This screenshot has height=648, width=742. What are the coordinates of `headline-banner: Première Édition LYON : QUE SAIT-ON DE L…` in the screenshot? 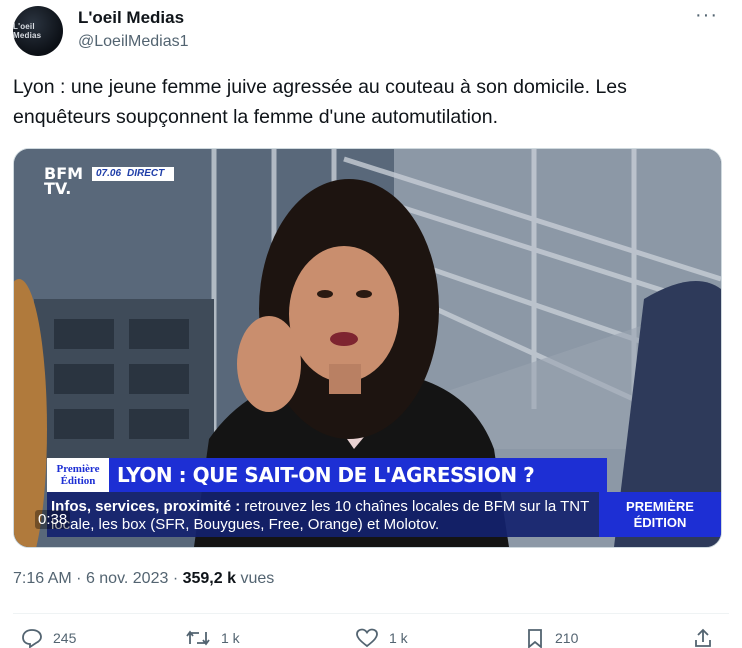 It's located at (327, 475).